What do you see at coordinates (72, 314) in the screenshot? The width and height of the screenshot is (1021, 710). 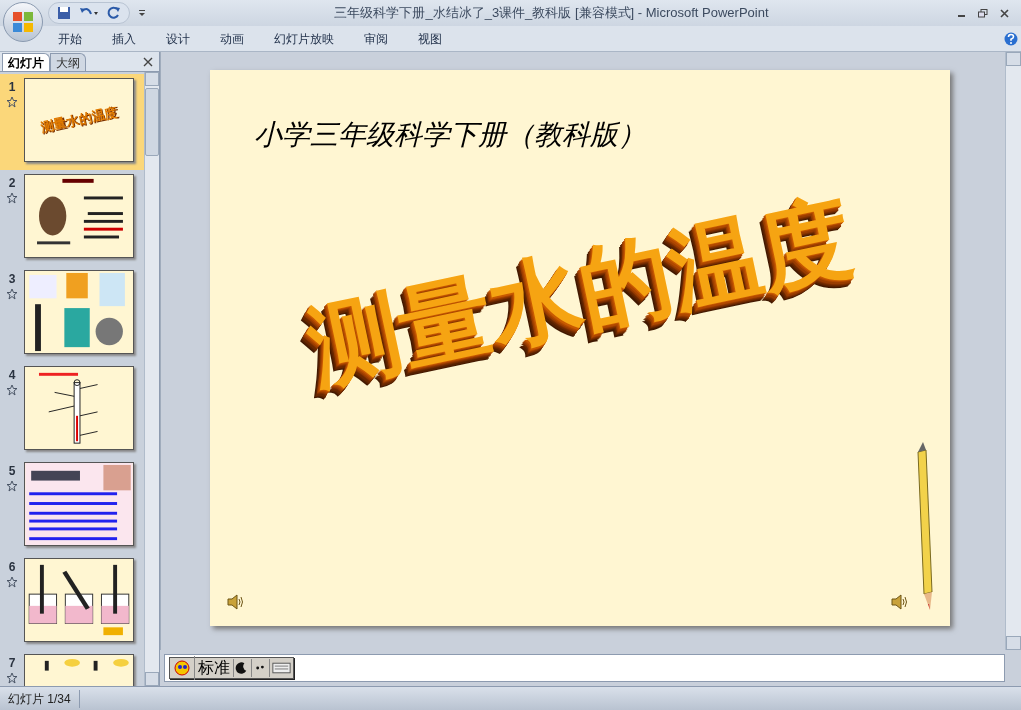 I see `slide-thumbnail-row: 3` at bounding box center [72, 314].